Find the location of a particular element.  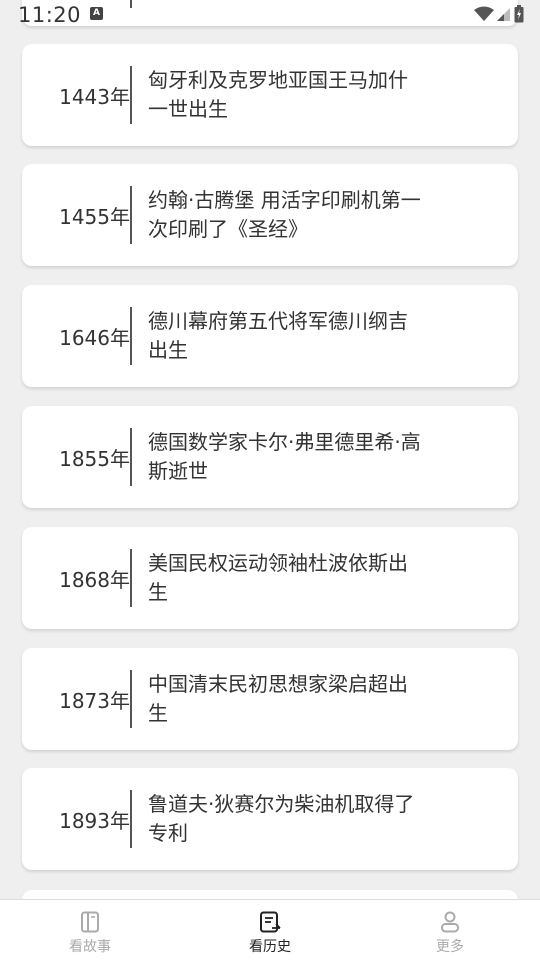

signal-icon is located at coordinates (503, 14).